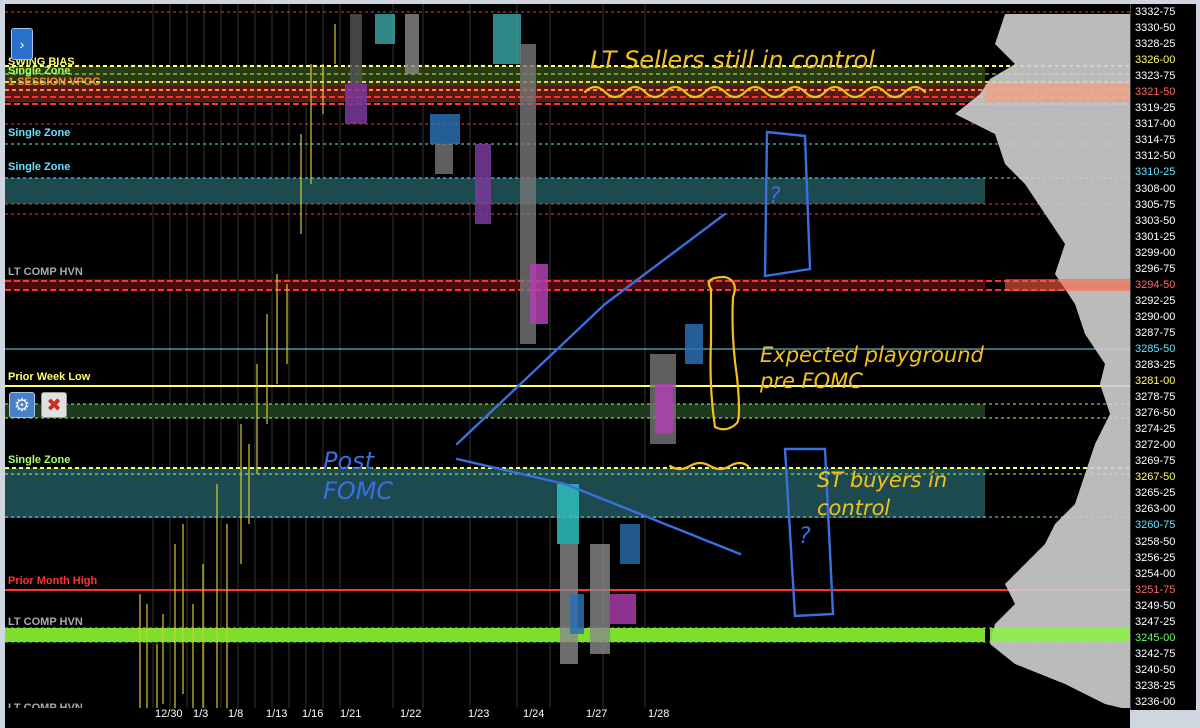  Describe the element at coordinates (1155, 621) in the screenshot. I see `price-tick: 3247-25` at that location.